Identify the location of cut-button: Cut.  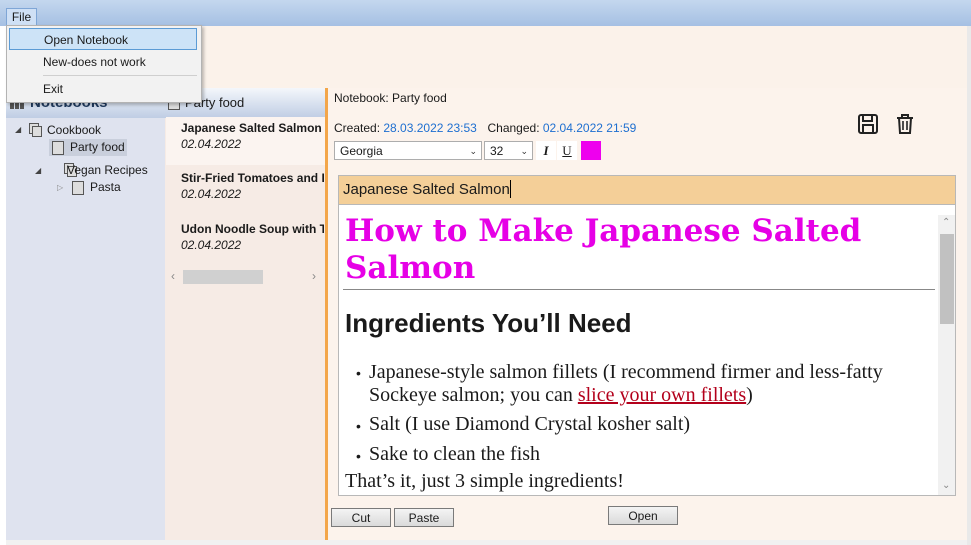
(361, 517).